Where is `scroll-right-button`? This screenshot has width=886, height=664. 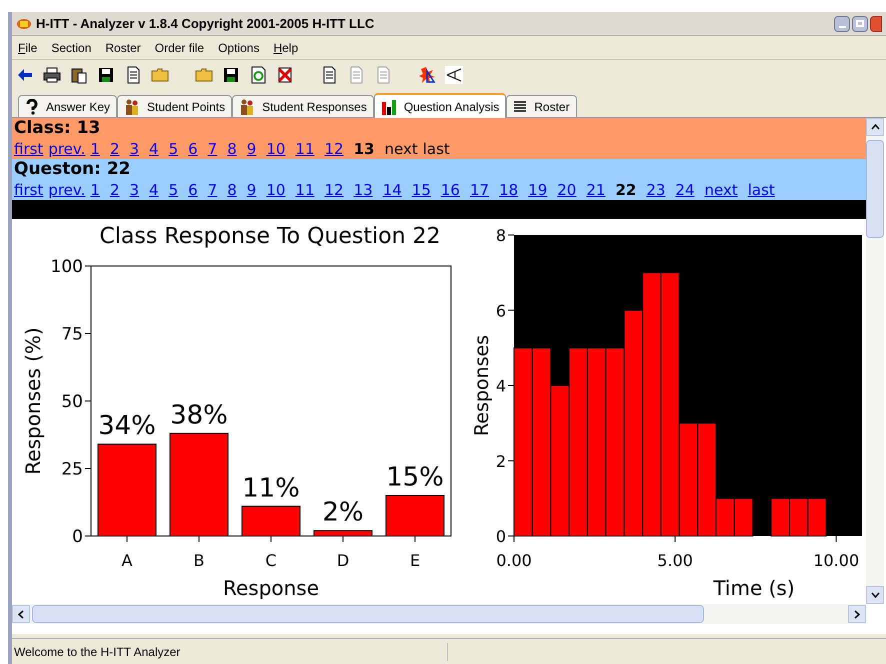 scroll-right-button is located at coordinates (857, 614).